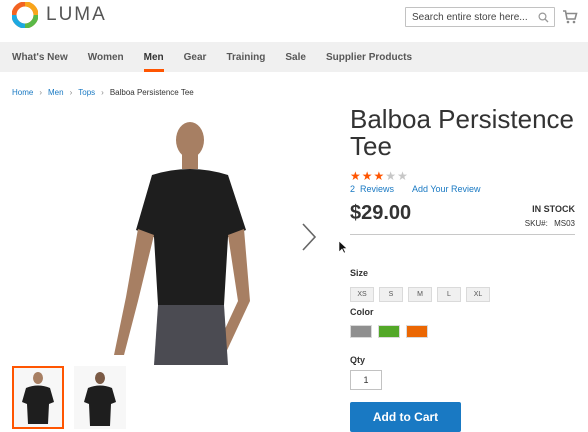 The height and width of the screenshot is (432, 588). I want to click on breadcrumb-home: Home, so click(22, 92).